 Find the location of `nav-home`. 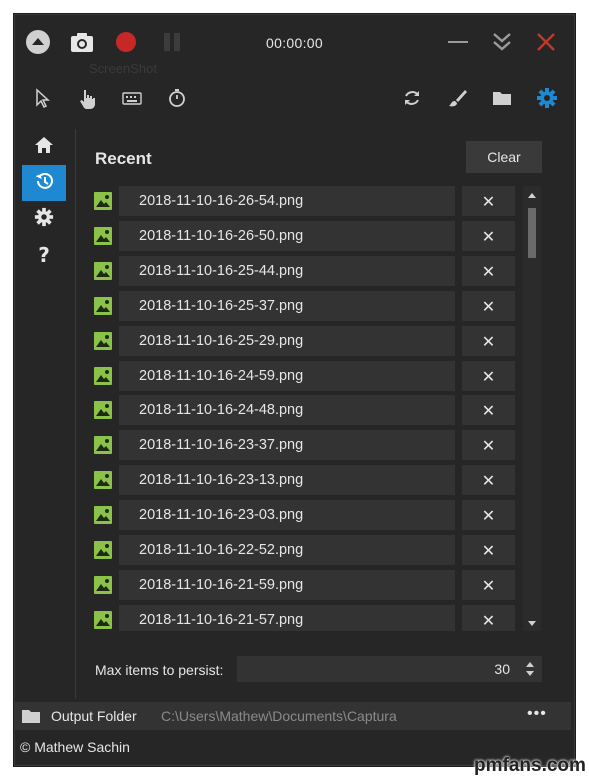

nav-home is located at coordinates (44, 147).